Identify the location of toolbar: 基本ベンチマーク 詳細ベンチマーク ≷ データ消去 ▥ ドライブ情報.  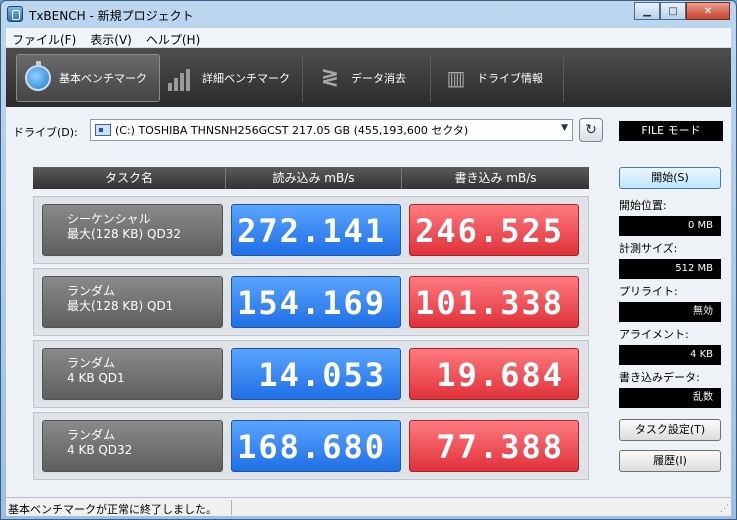
(368, 77).